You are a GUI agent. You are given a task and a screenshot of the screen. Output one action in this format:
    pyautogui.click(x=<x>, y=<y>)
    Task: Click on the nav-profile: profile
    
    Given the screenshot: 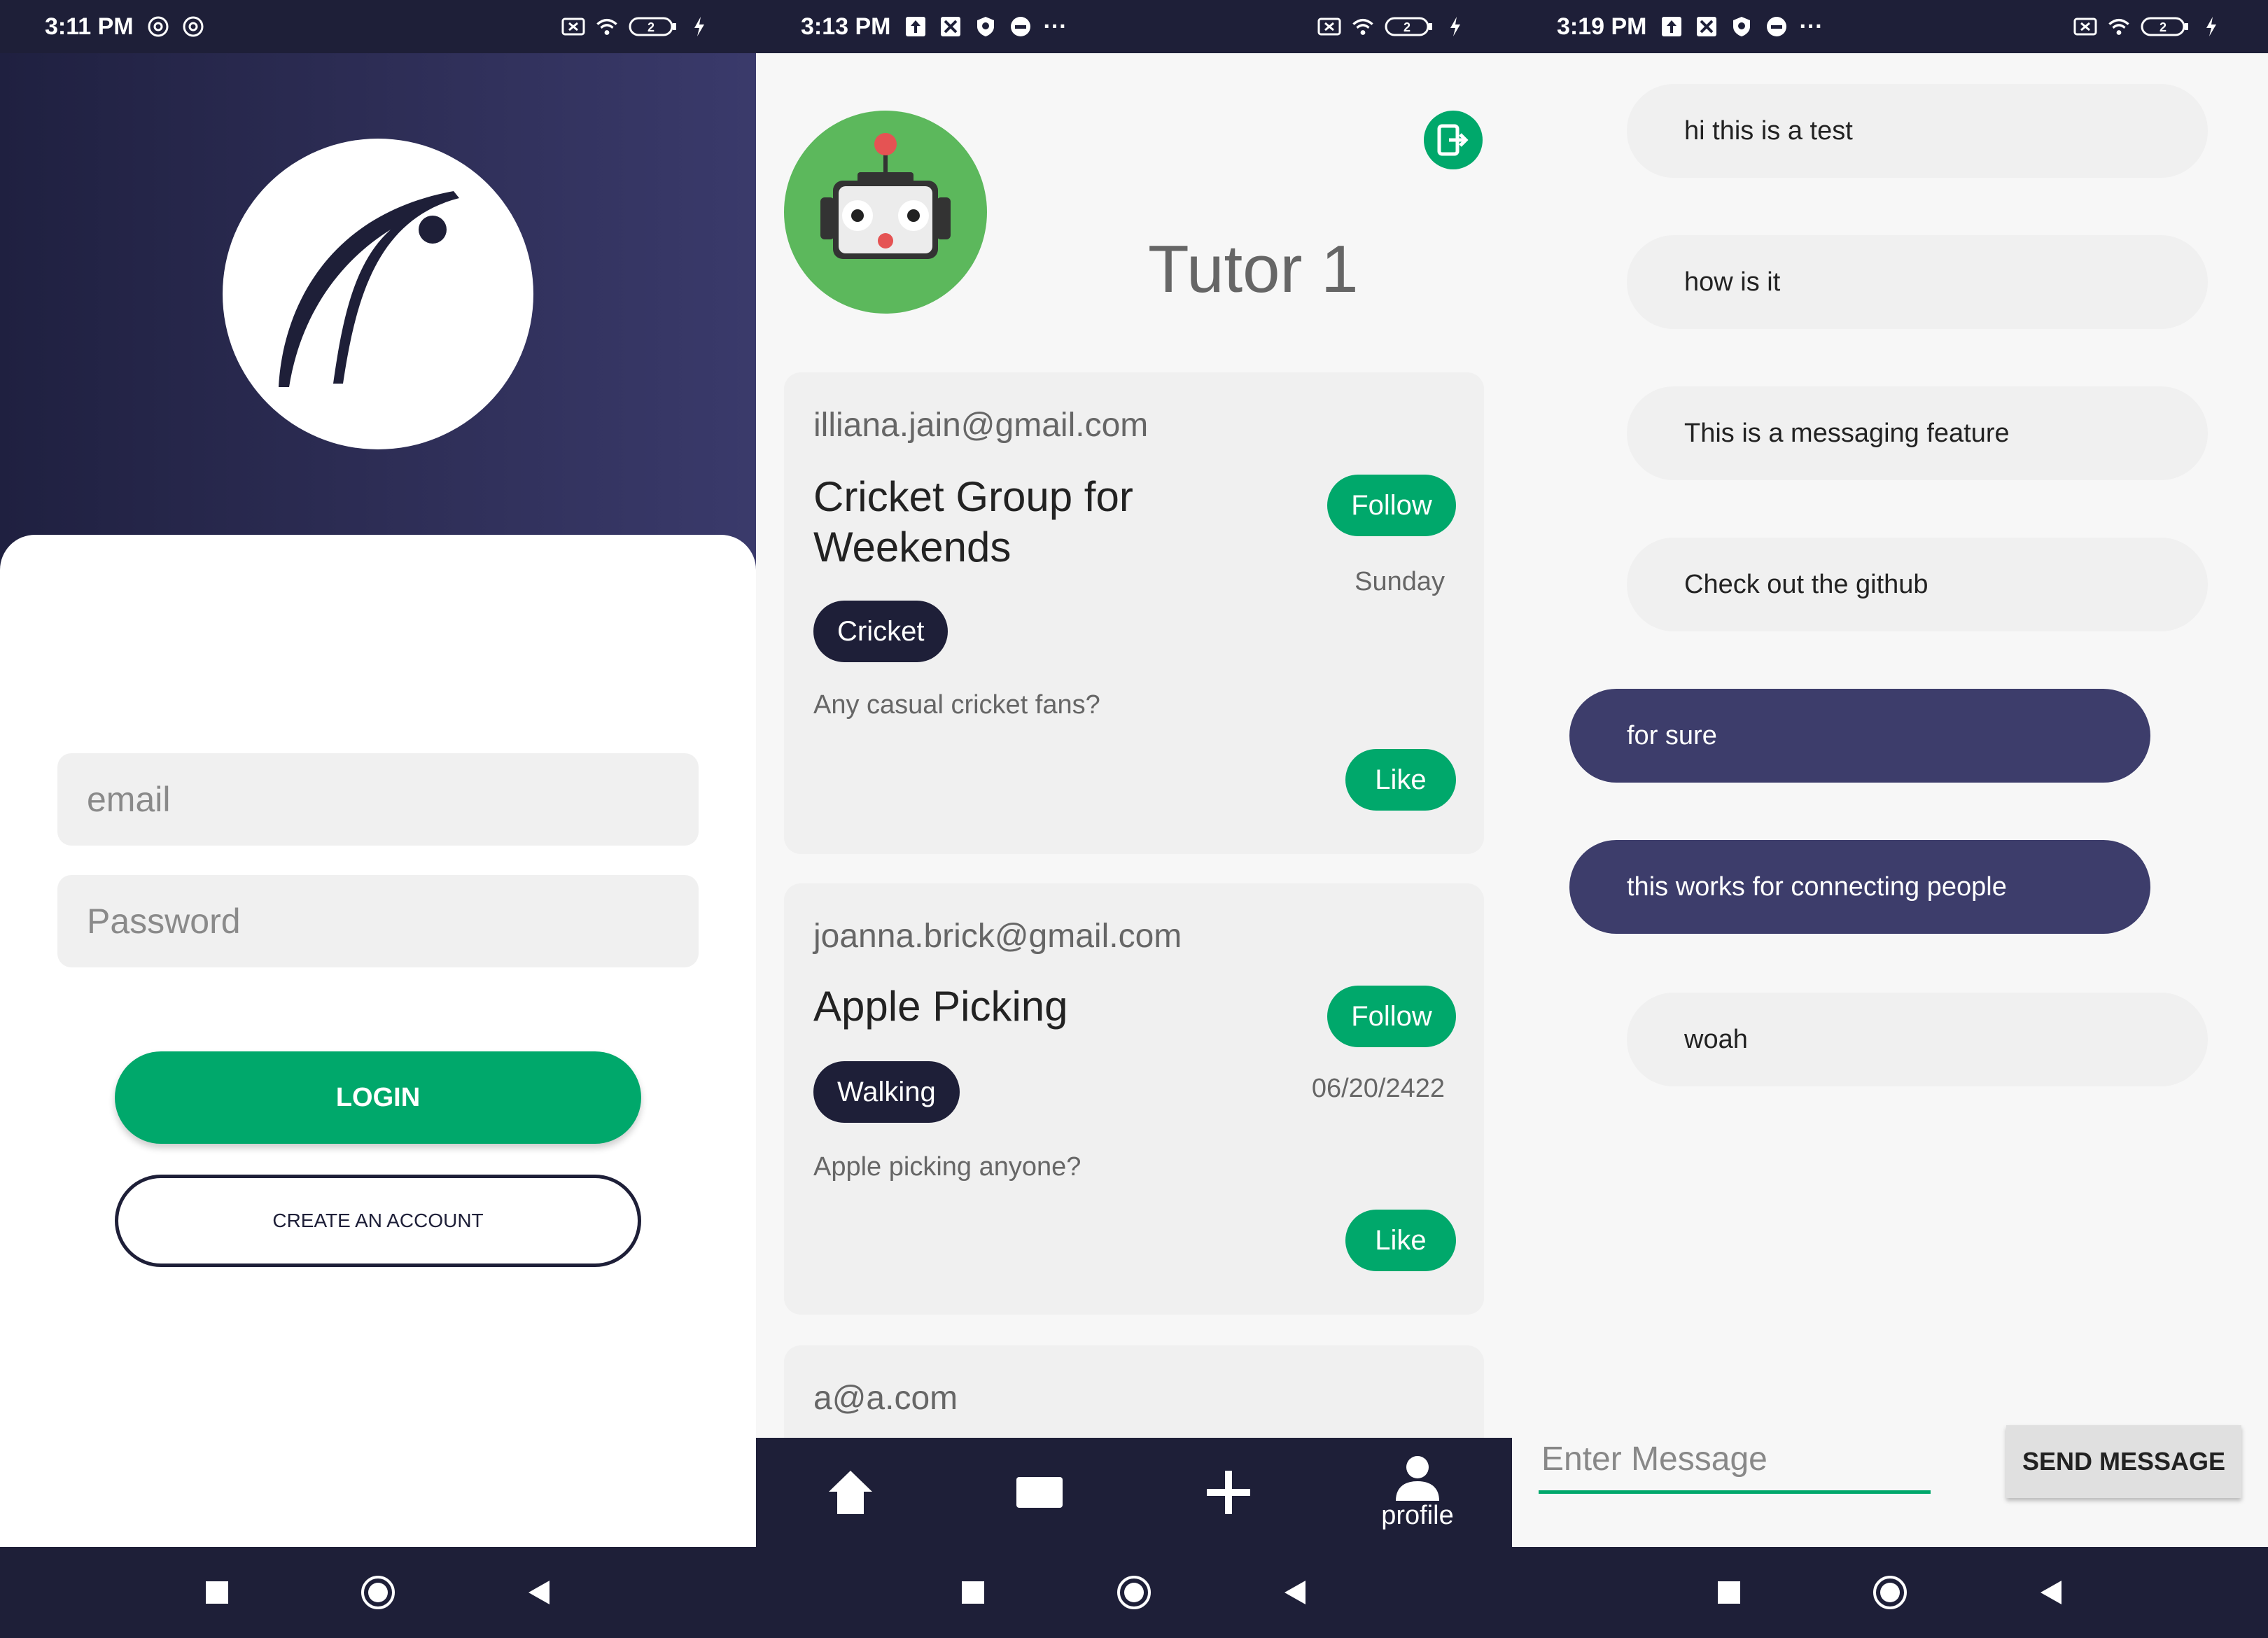 What is the action you would take?
    pyautogui.click(x=1417, y=1492)
    